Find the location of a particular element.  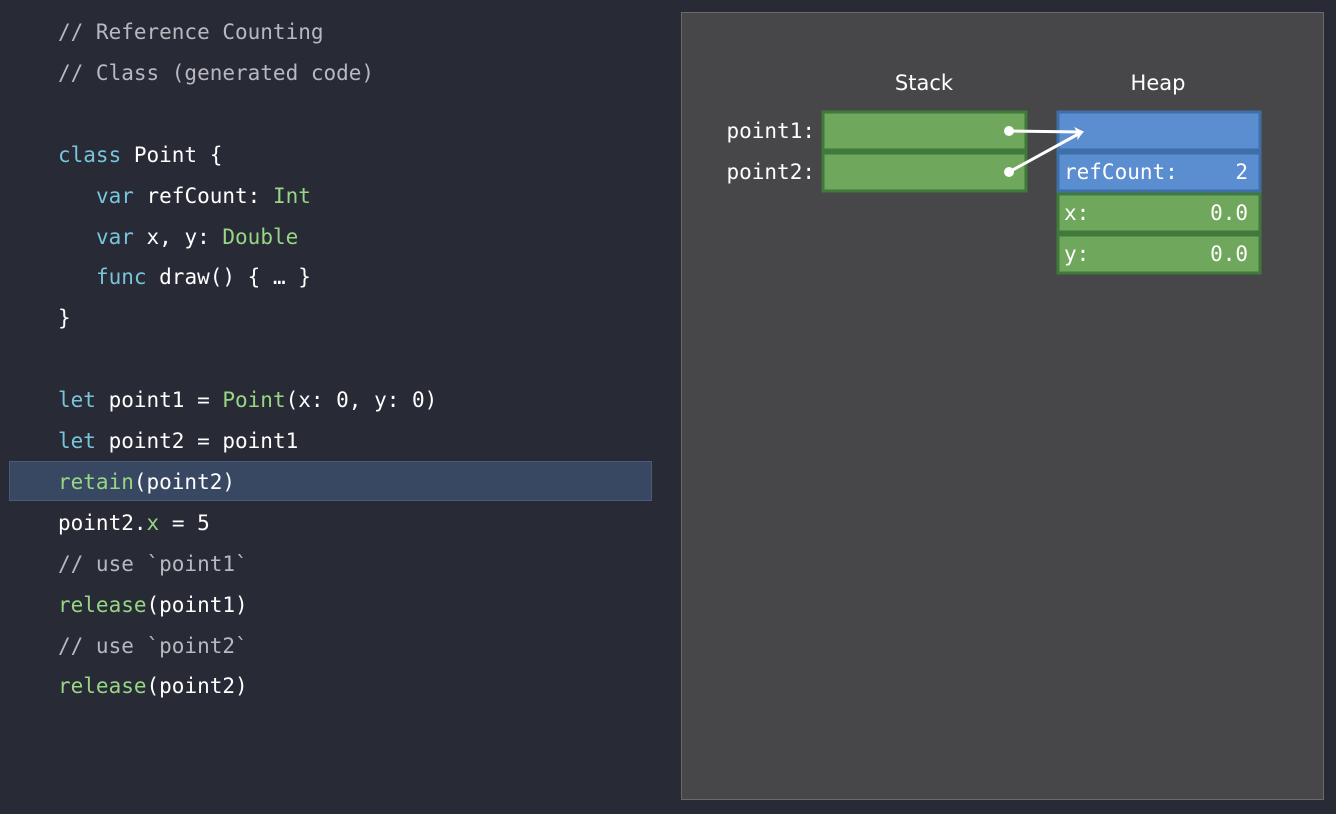

code-token-plain: Point { is located at coordinates (172, 154).